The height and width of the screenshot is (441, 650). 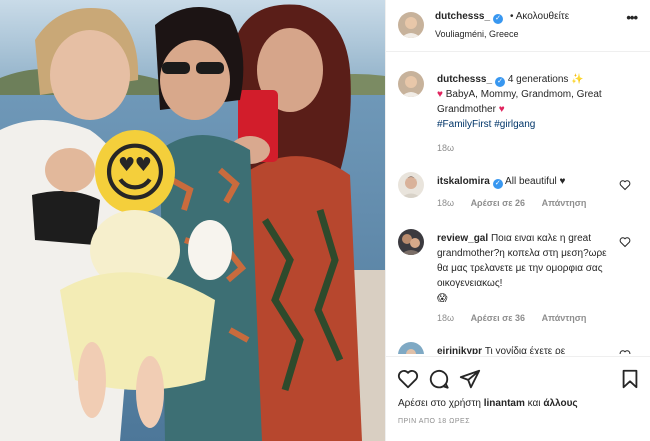 I want to click on comment-meta: 18ω Αρέσει σε 26 Απάντηση, so click(x=518, y=203).